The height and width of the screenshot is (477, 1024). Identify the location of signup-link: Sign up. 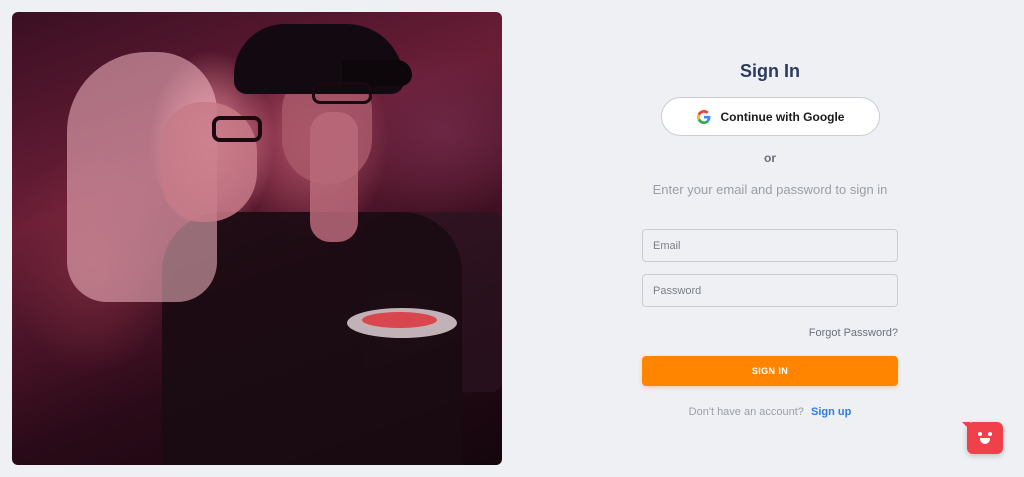
(831, 412).